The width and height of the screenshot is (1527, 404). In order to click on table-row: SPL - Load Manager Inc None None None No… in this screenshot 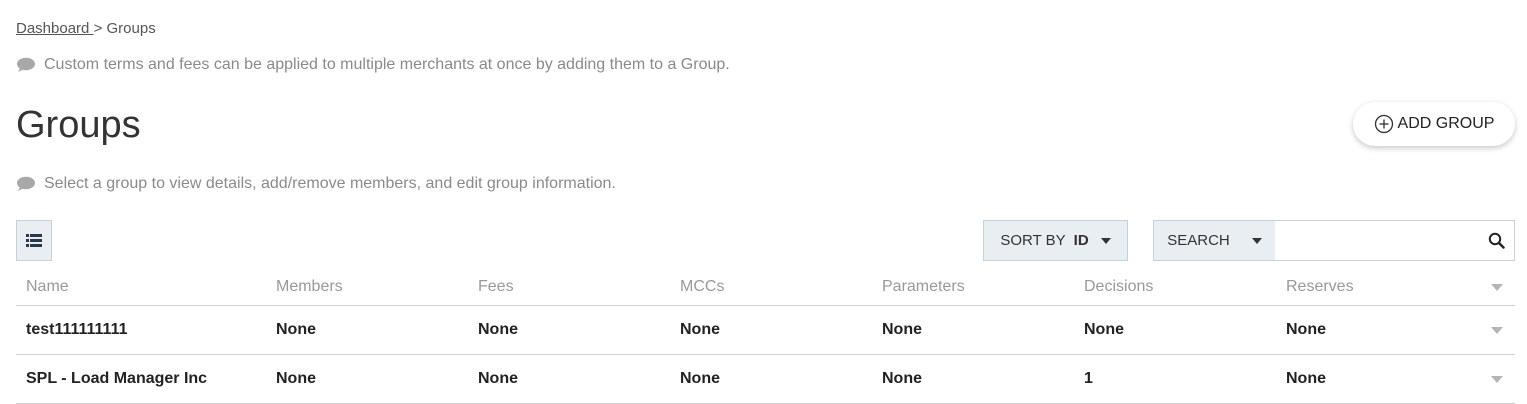, I will do `click(765, 379)`.